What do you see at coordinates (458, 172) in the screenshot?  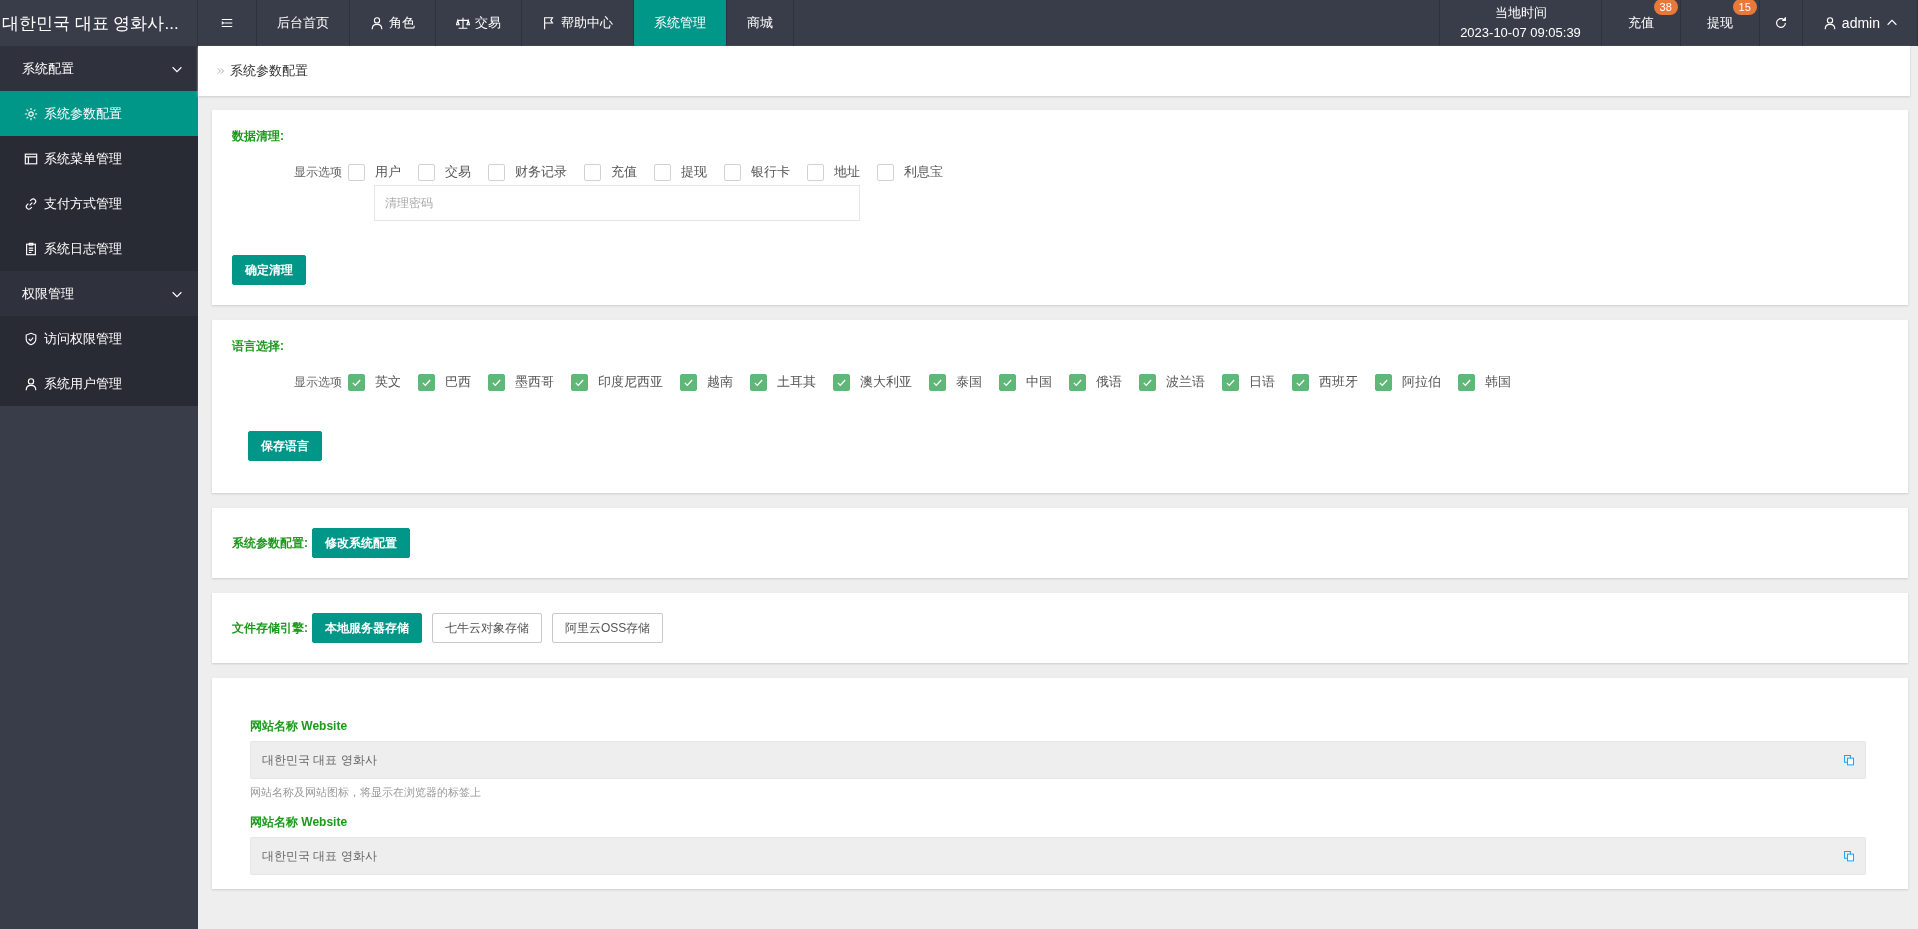 I see `checkbox-label: 交易` at bounding box center [458, 172].